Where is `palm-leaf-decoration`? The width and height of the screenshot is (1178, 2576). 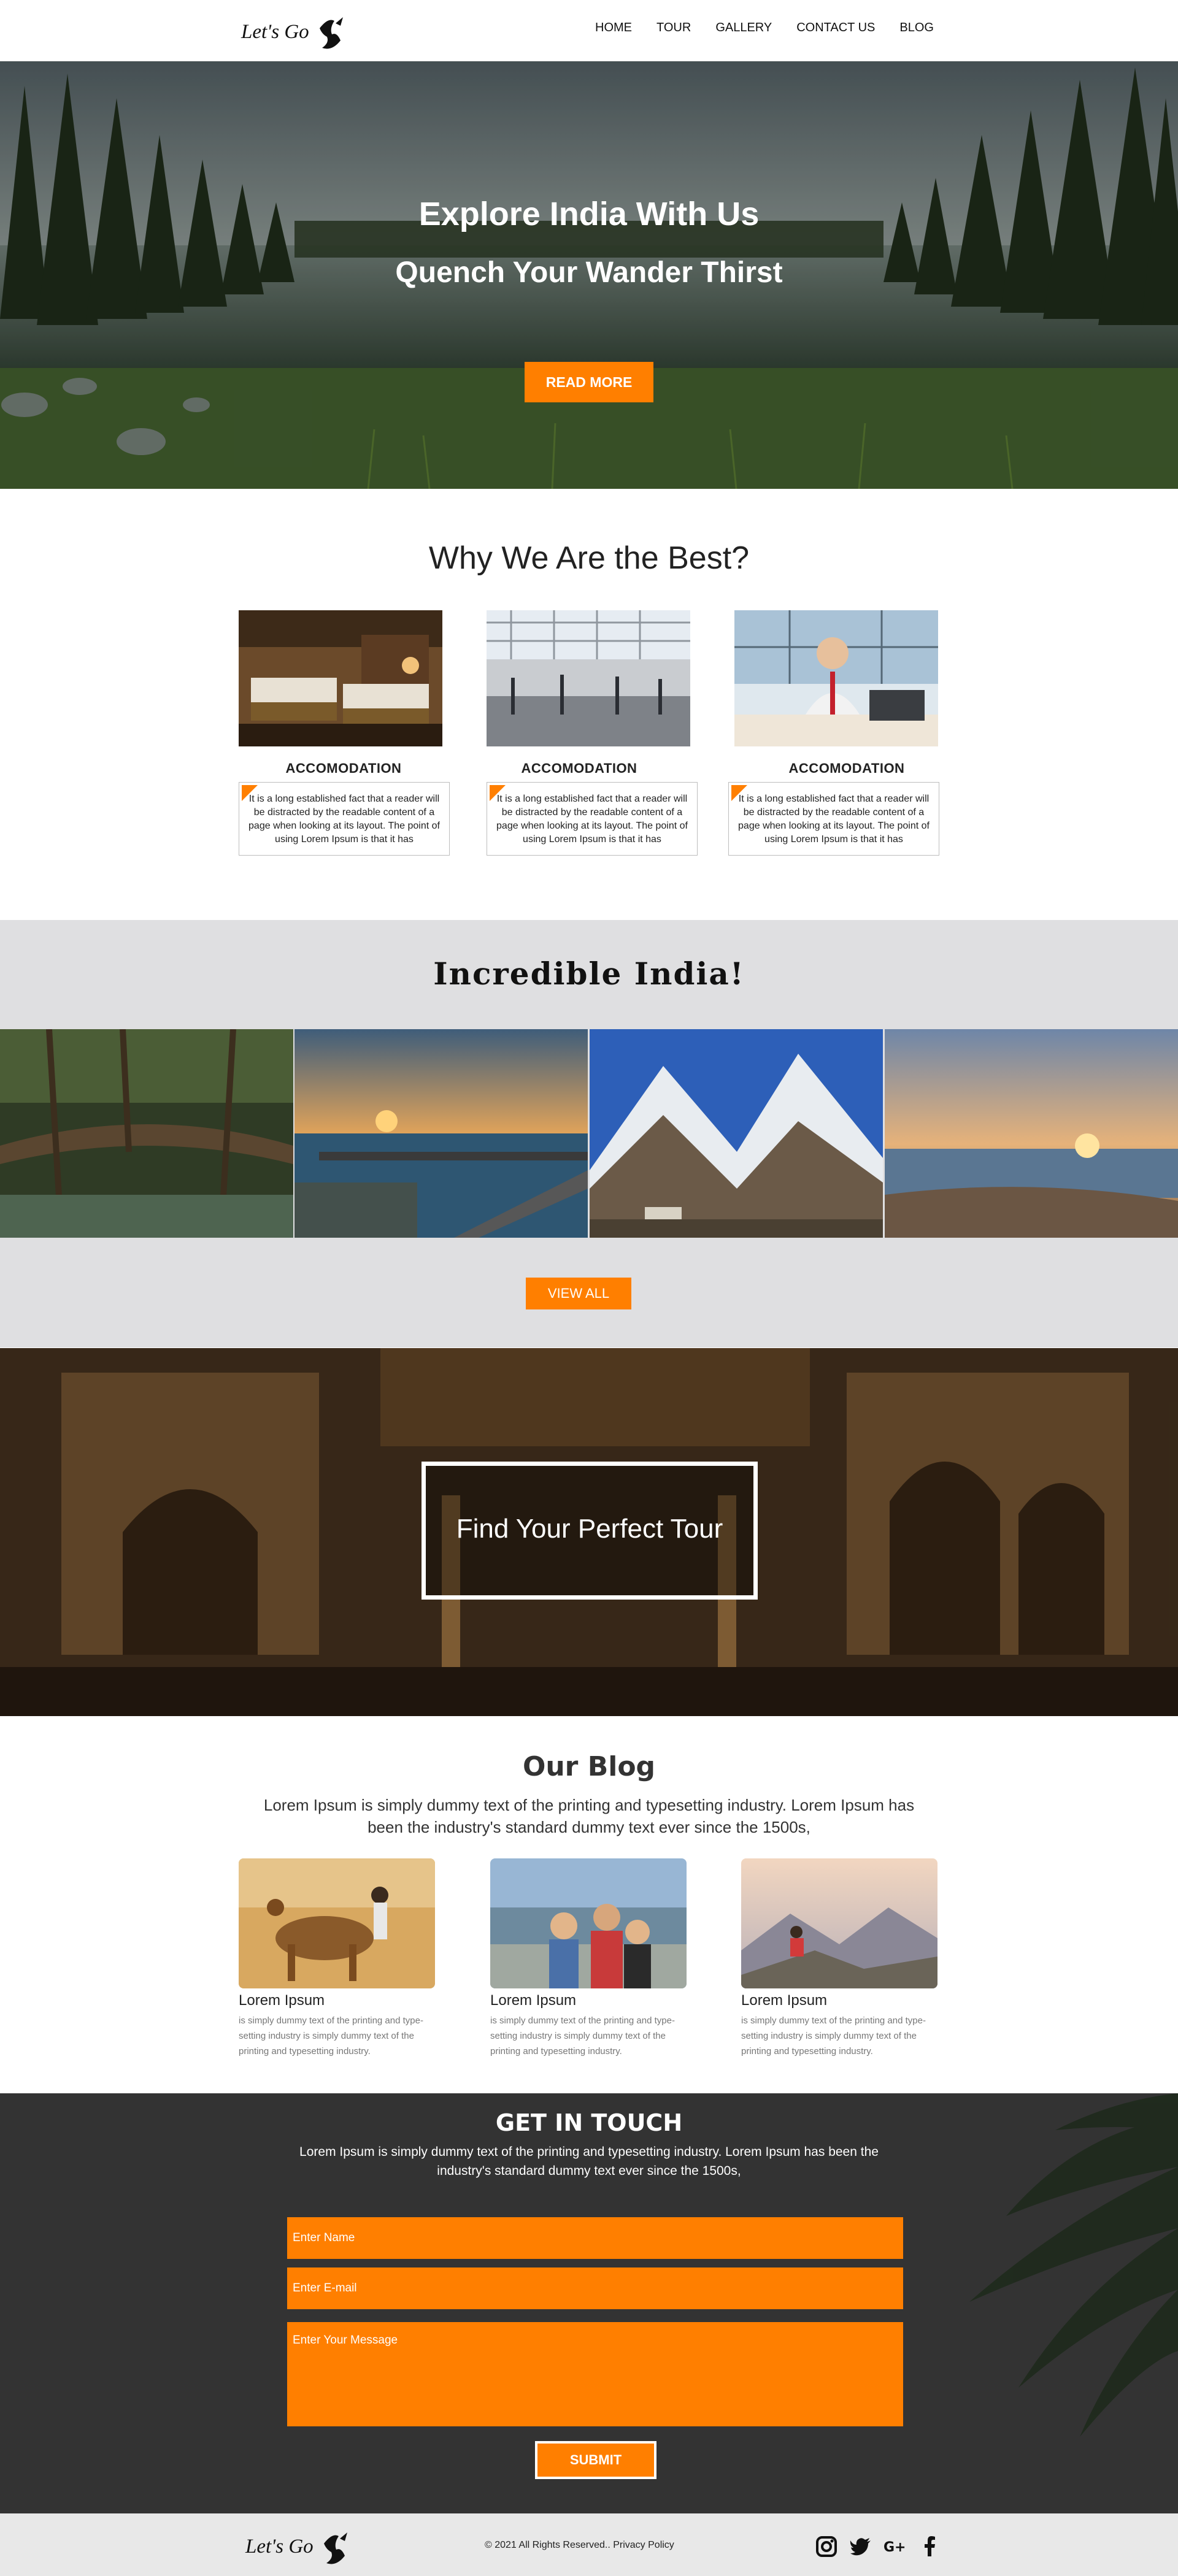
palm-leaf-decoration is located at coordinates (1073, 2265).